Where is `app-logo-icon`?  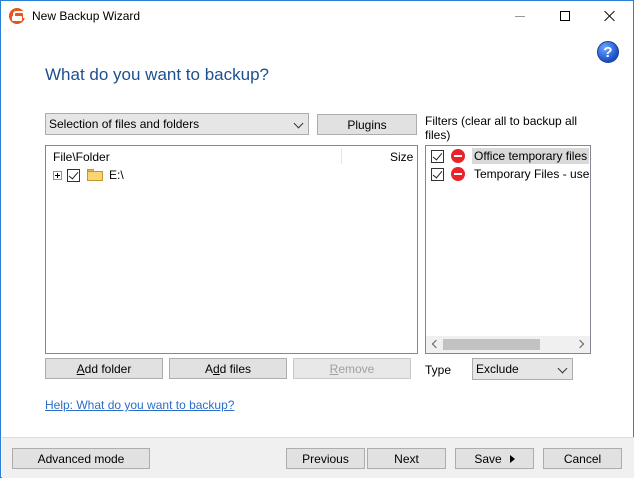 app-logo-icon is located at coordinates (17, 16).